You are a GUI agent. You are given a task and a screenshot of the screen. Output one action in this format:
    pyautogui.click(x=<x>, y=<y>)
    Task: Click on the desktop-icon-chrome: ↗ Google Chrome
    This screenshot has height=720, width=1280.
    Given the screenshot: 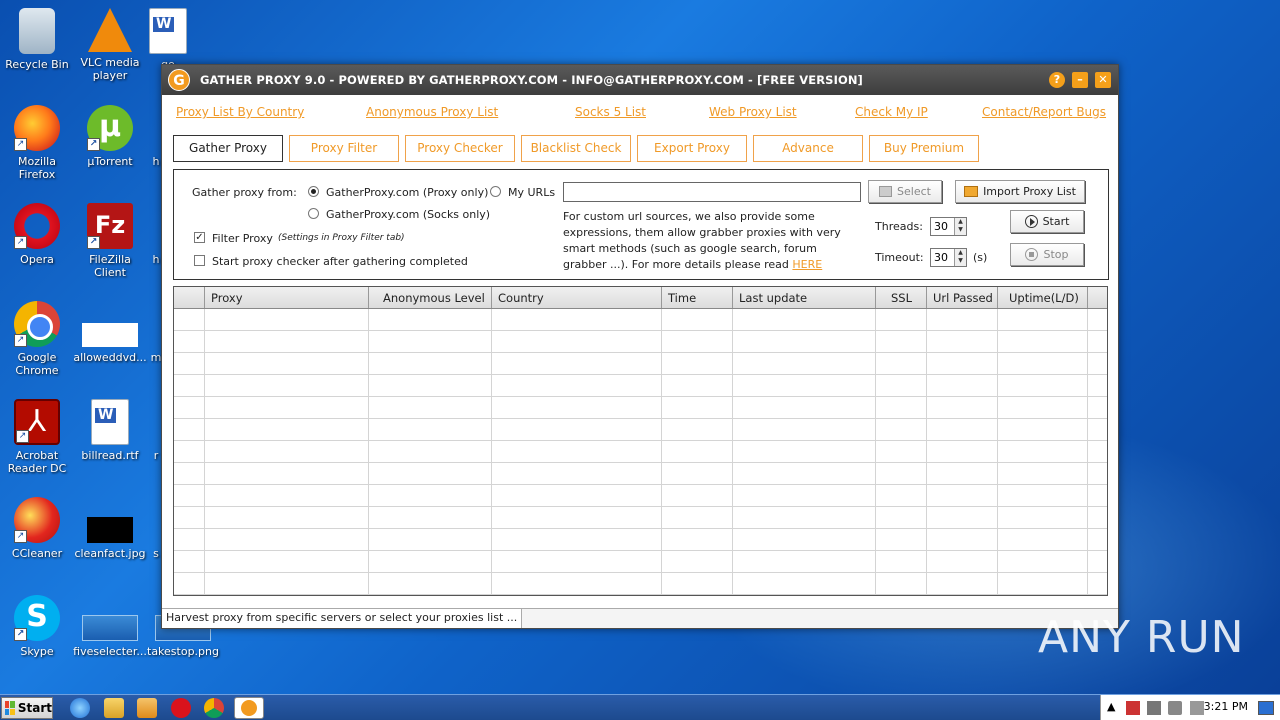 What is the action you would take?
    pyautogui.click(x=37, y=339)
    